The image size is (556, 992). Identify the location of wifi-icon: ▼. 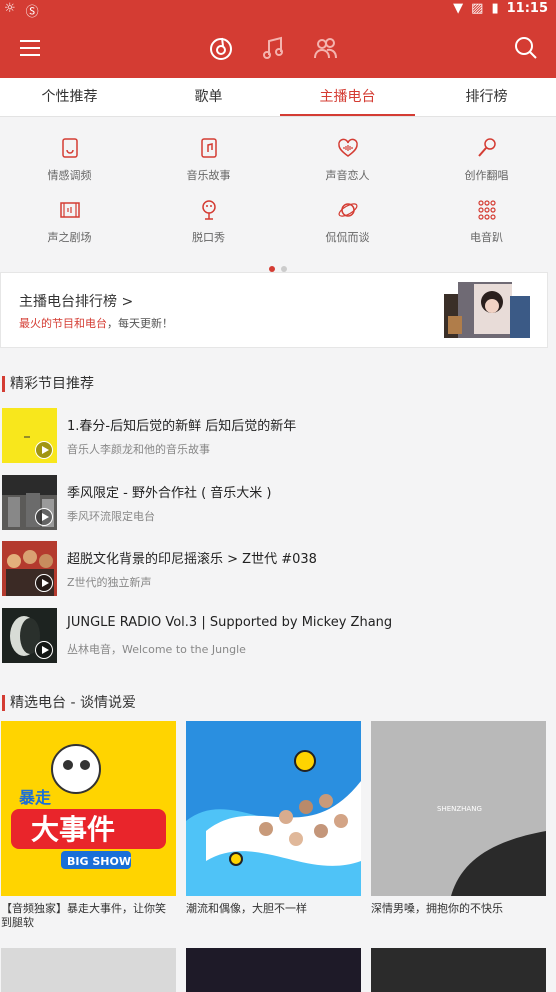
(458, 8).